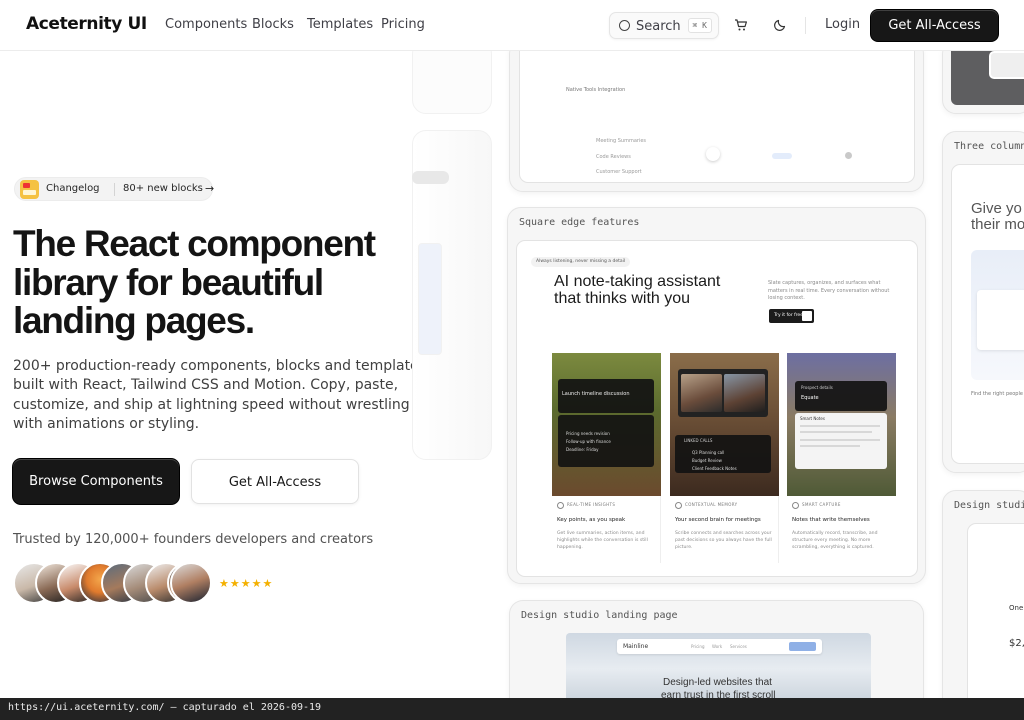 The image size is (1024, 720). What do you see at coordinates (812, 418) in the screenshot?
I see `panel-item: Smart Notes` at bounding box center [812, 418].